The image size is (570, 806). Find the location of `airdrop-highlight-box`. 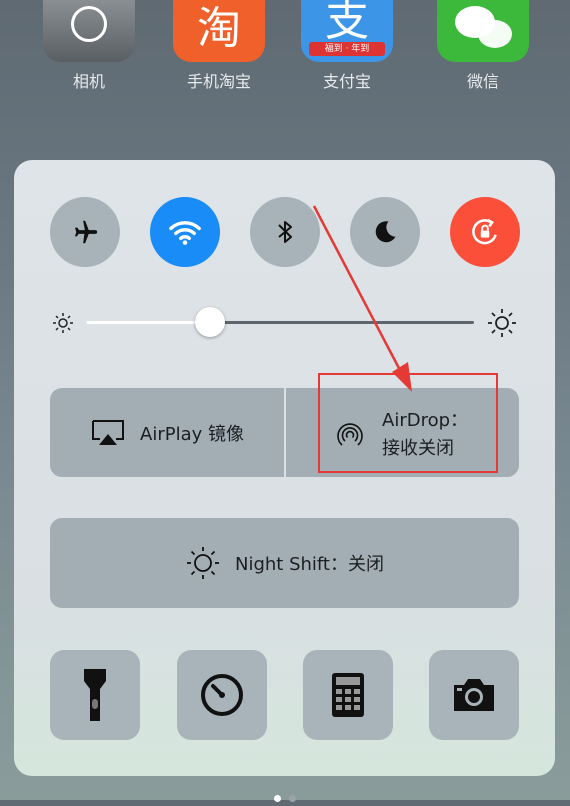

airdrop-highlight-box is located at coordinates (408, 423).